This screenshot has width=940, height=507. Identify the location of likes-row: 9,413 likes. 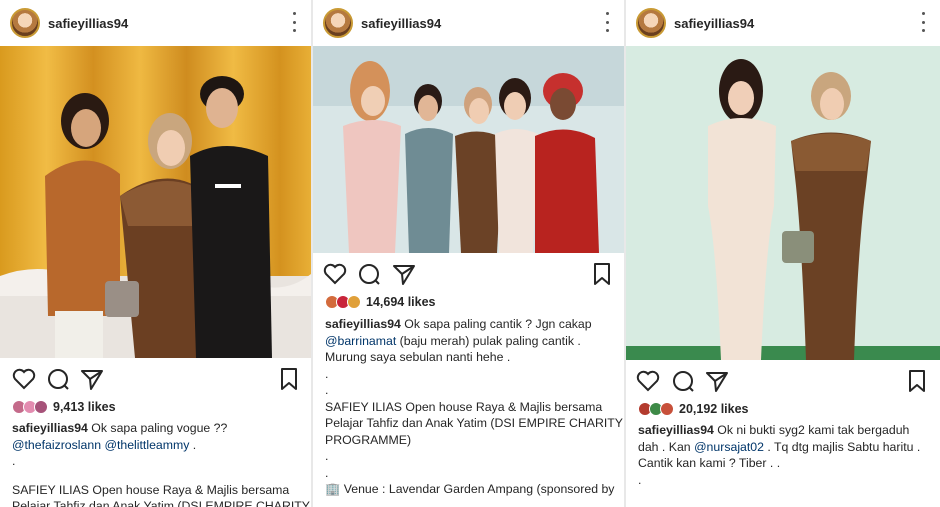
(64, 407).